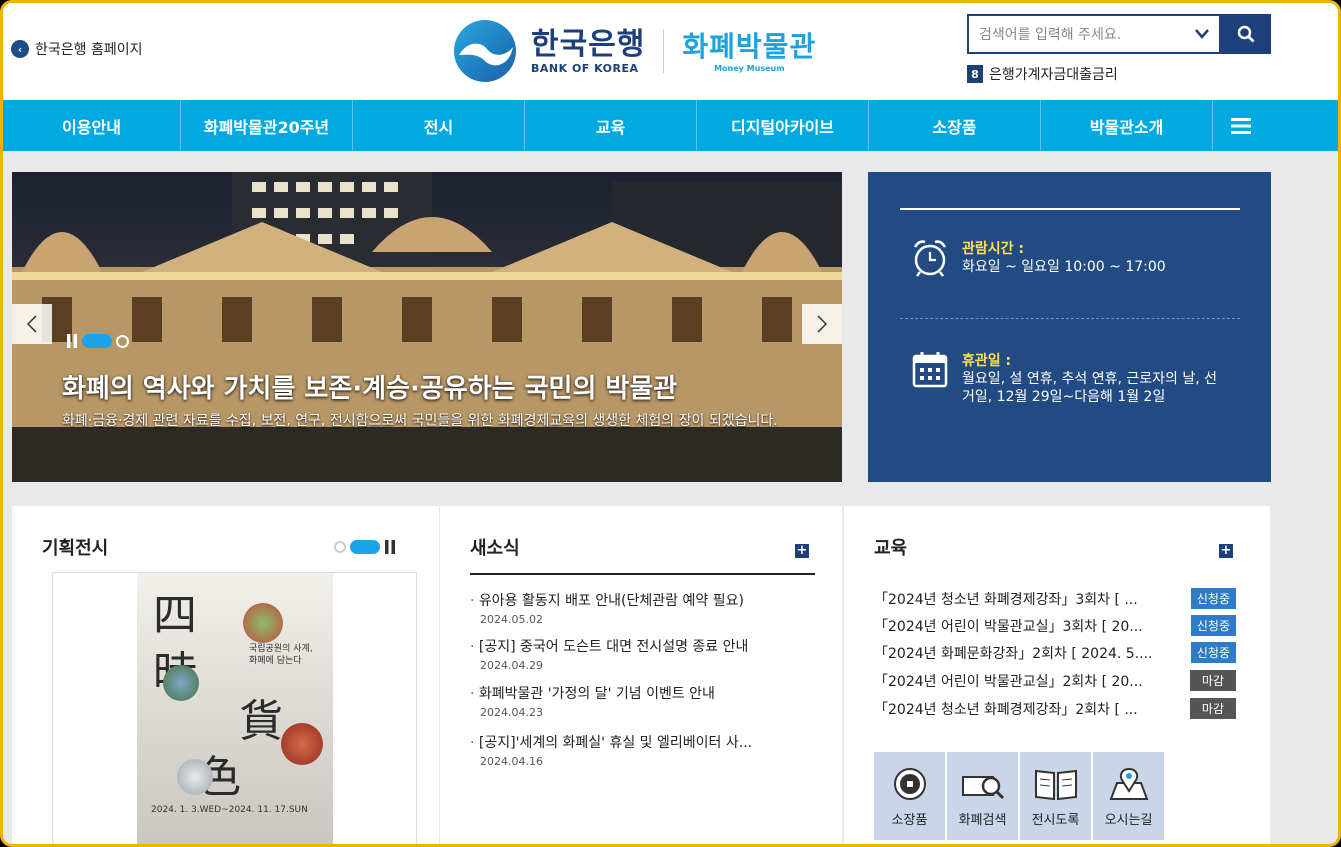 The height and width of the screenshot is (847, 1341). I want to click on info-dashed-divider, so click(1070, 318).